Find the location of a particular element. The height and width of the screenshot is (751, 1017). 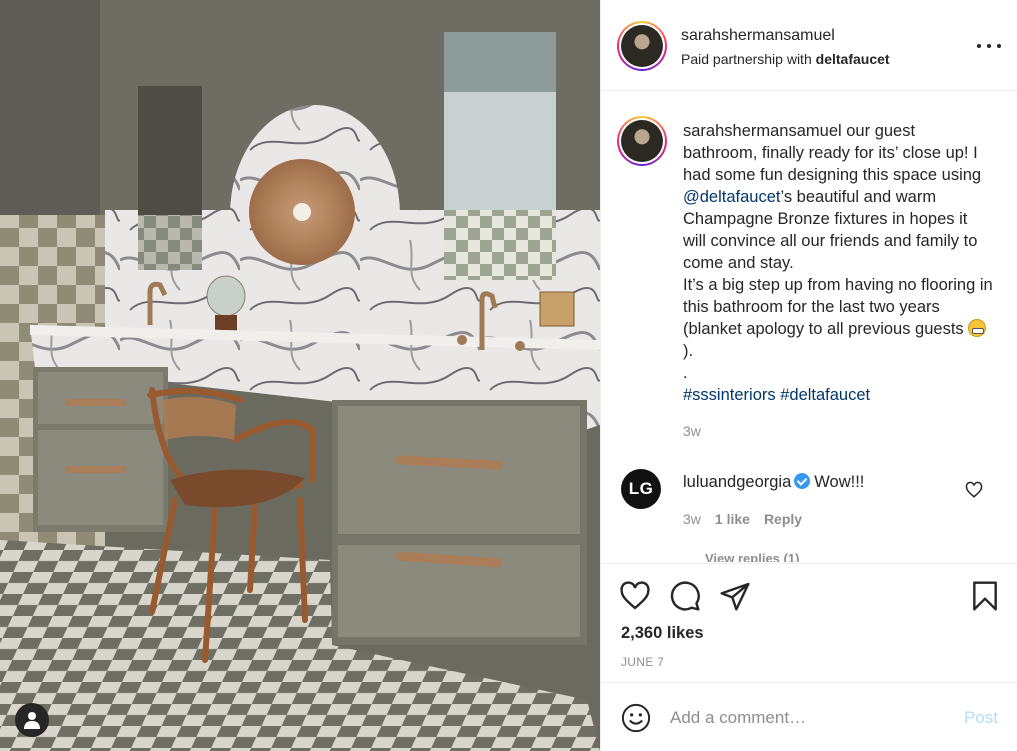

partnership-prefix: Paid partnership with is located at coordinates (748, 59).